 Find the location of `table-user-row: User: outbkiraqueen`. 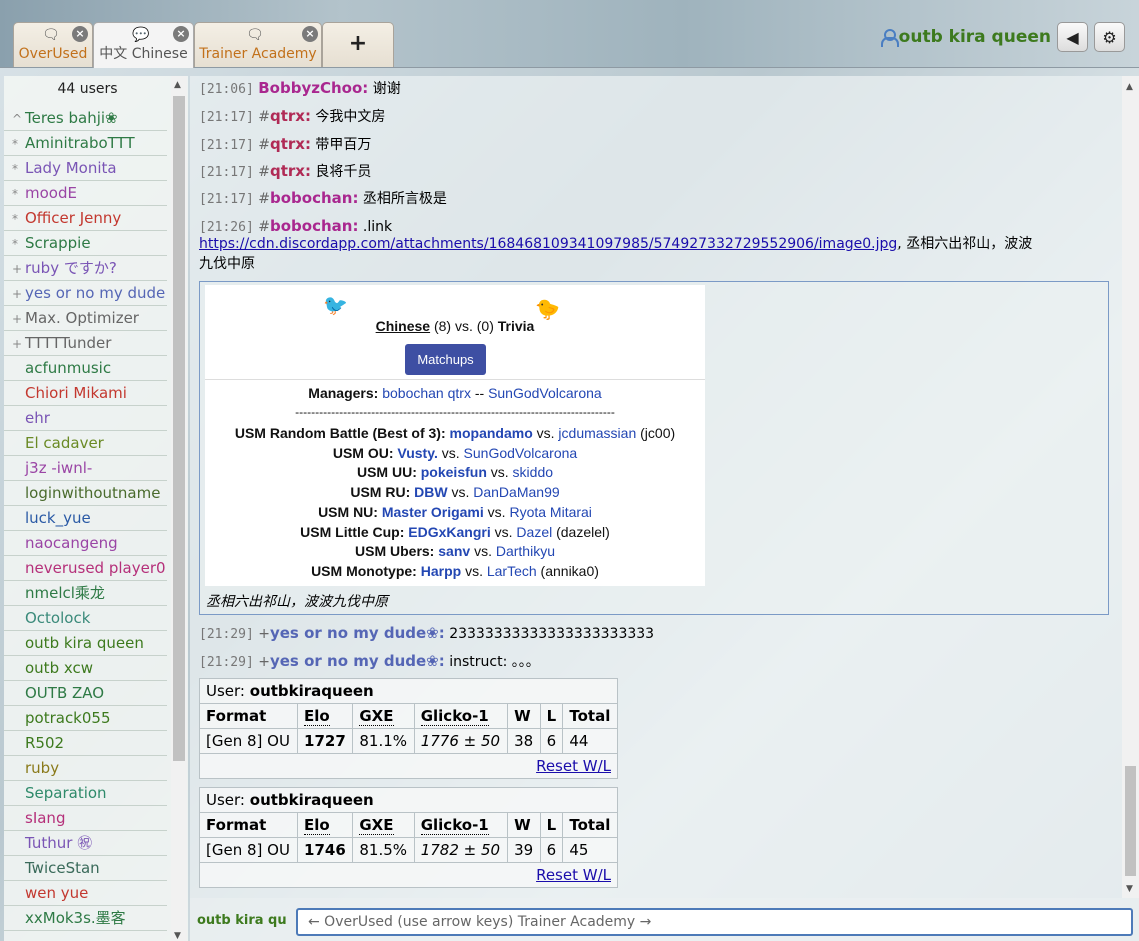

table-user-row: User: outbkiraqueen is located at coordinates (408, 800).